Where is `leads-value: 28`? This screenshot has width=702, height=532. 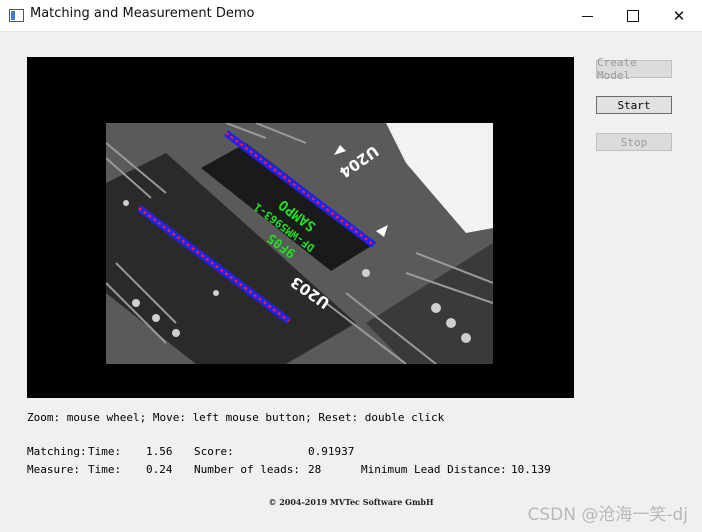 leads-value: 28 is located at coordinates (315, 469).